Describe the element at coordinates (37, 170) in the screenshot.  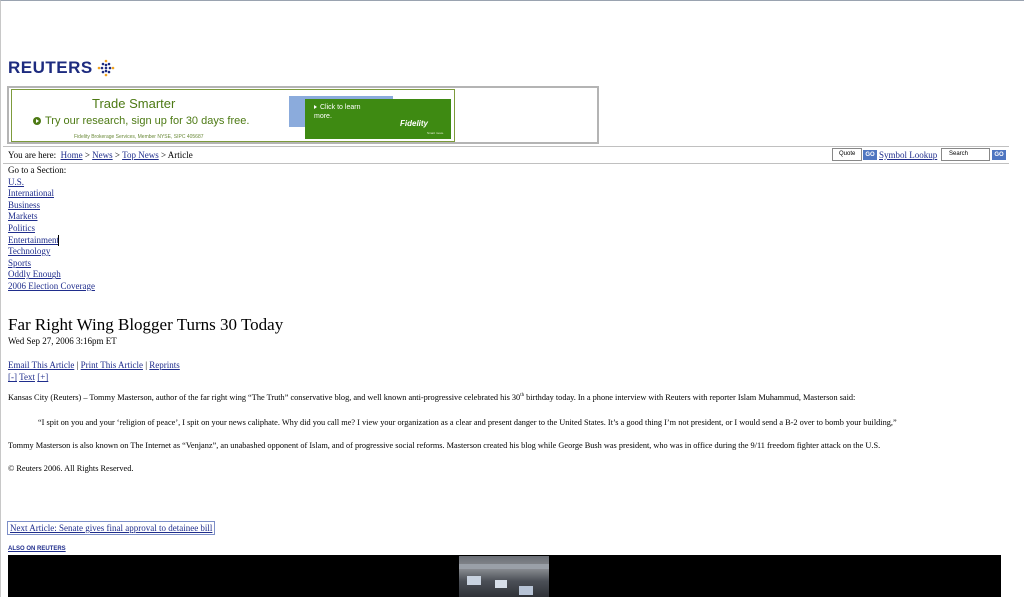
I see `section-nav-label: Go to a Section:` at that location.